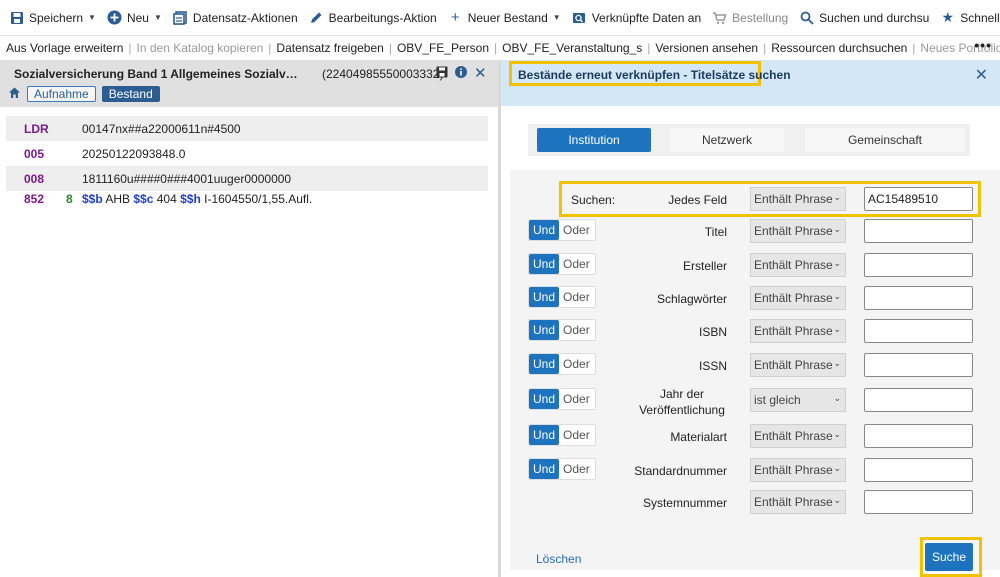 The image size is (1000, 577). I want to click on marc-tag: 005, so click(34, 153).